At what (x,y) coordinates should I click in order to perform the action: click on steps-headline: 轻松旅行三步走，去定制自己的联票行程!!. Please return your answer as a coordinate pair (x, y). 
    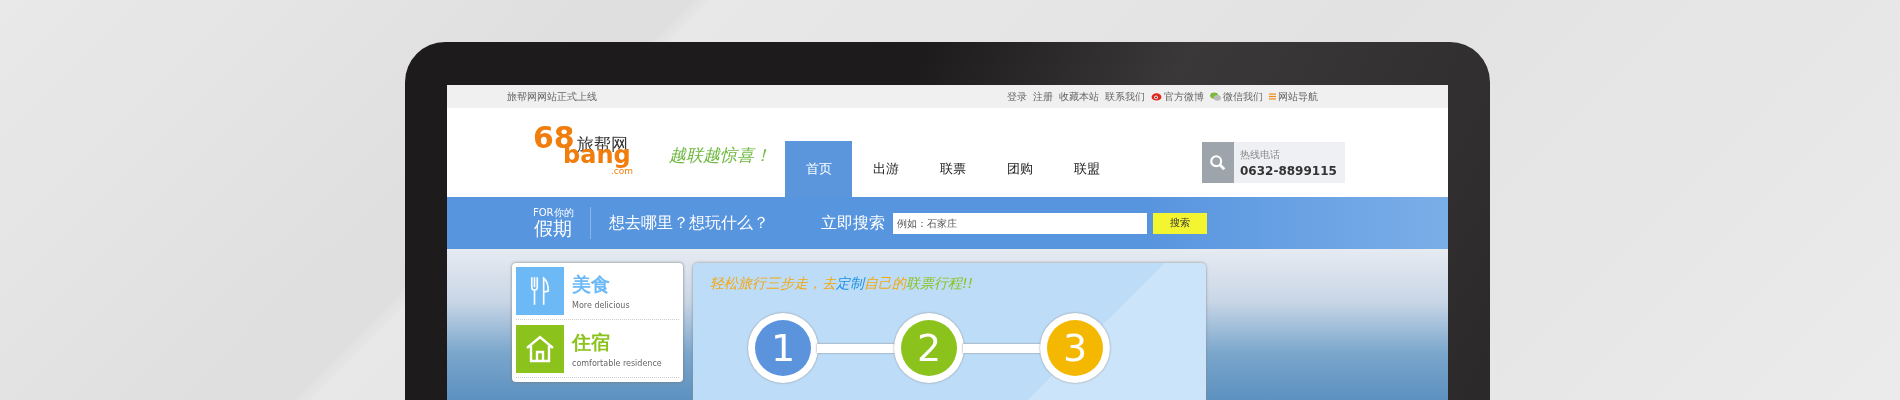
    Looking at the image, I should click on (842, 284).